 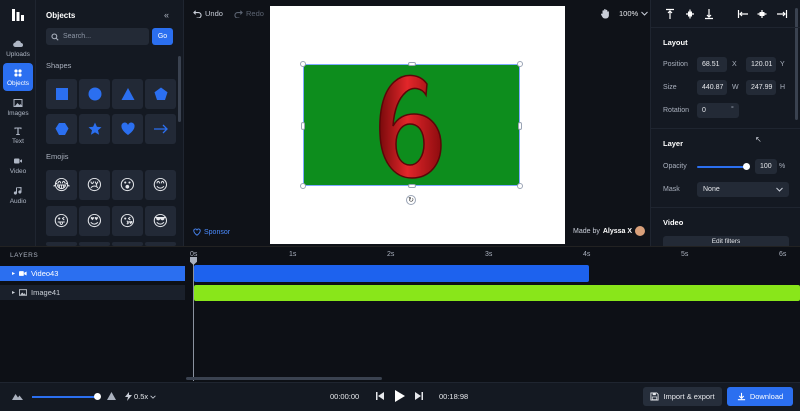 What do you see at coordinates (411, 200) in the screenshot?
I see `rotate-handle: ↻` at bounding box center [411, 200].